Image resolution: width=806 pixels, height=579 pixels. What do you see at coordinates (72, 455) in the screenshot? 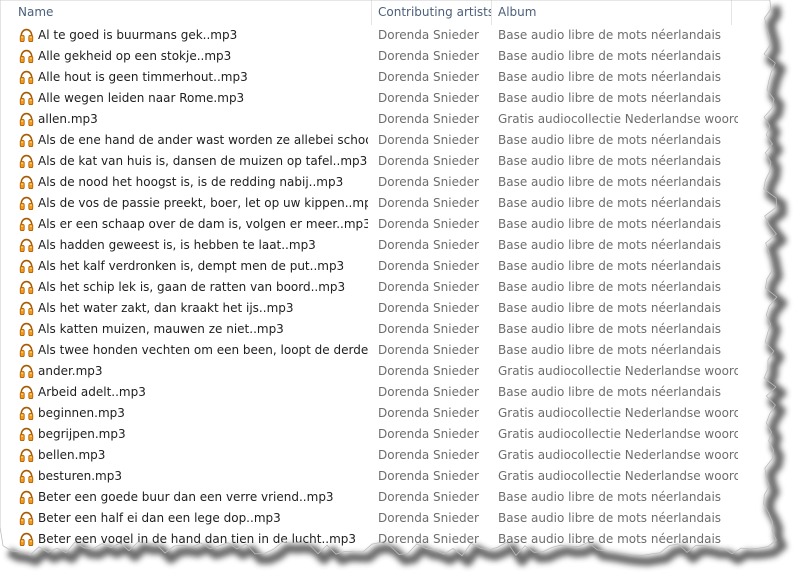
I see `file-name: bellen.mp3` at bounding box center [72, 455].